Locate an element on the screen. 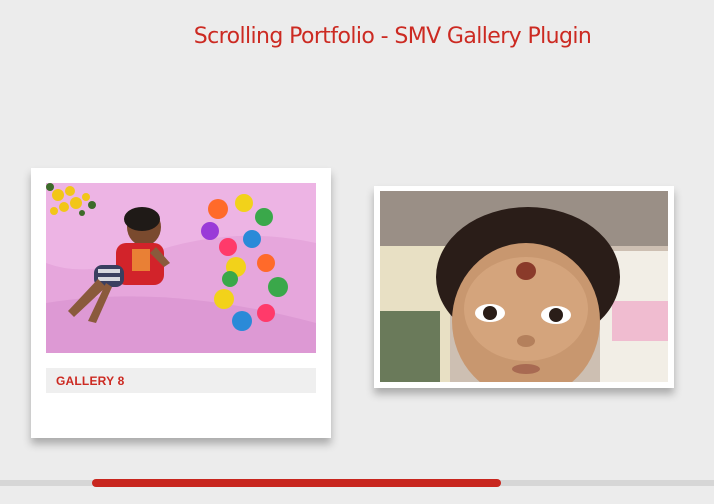  gallery-photo is located at coordinates (181, 268).